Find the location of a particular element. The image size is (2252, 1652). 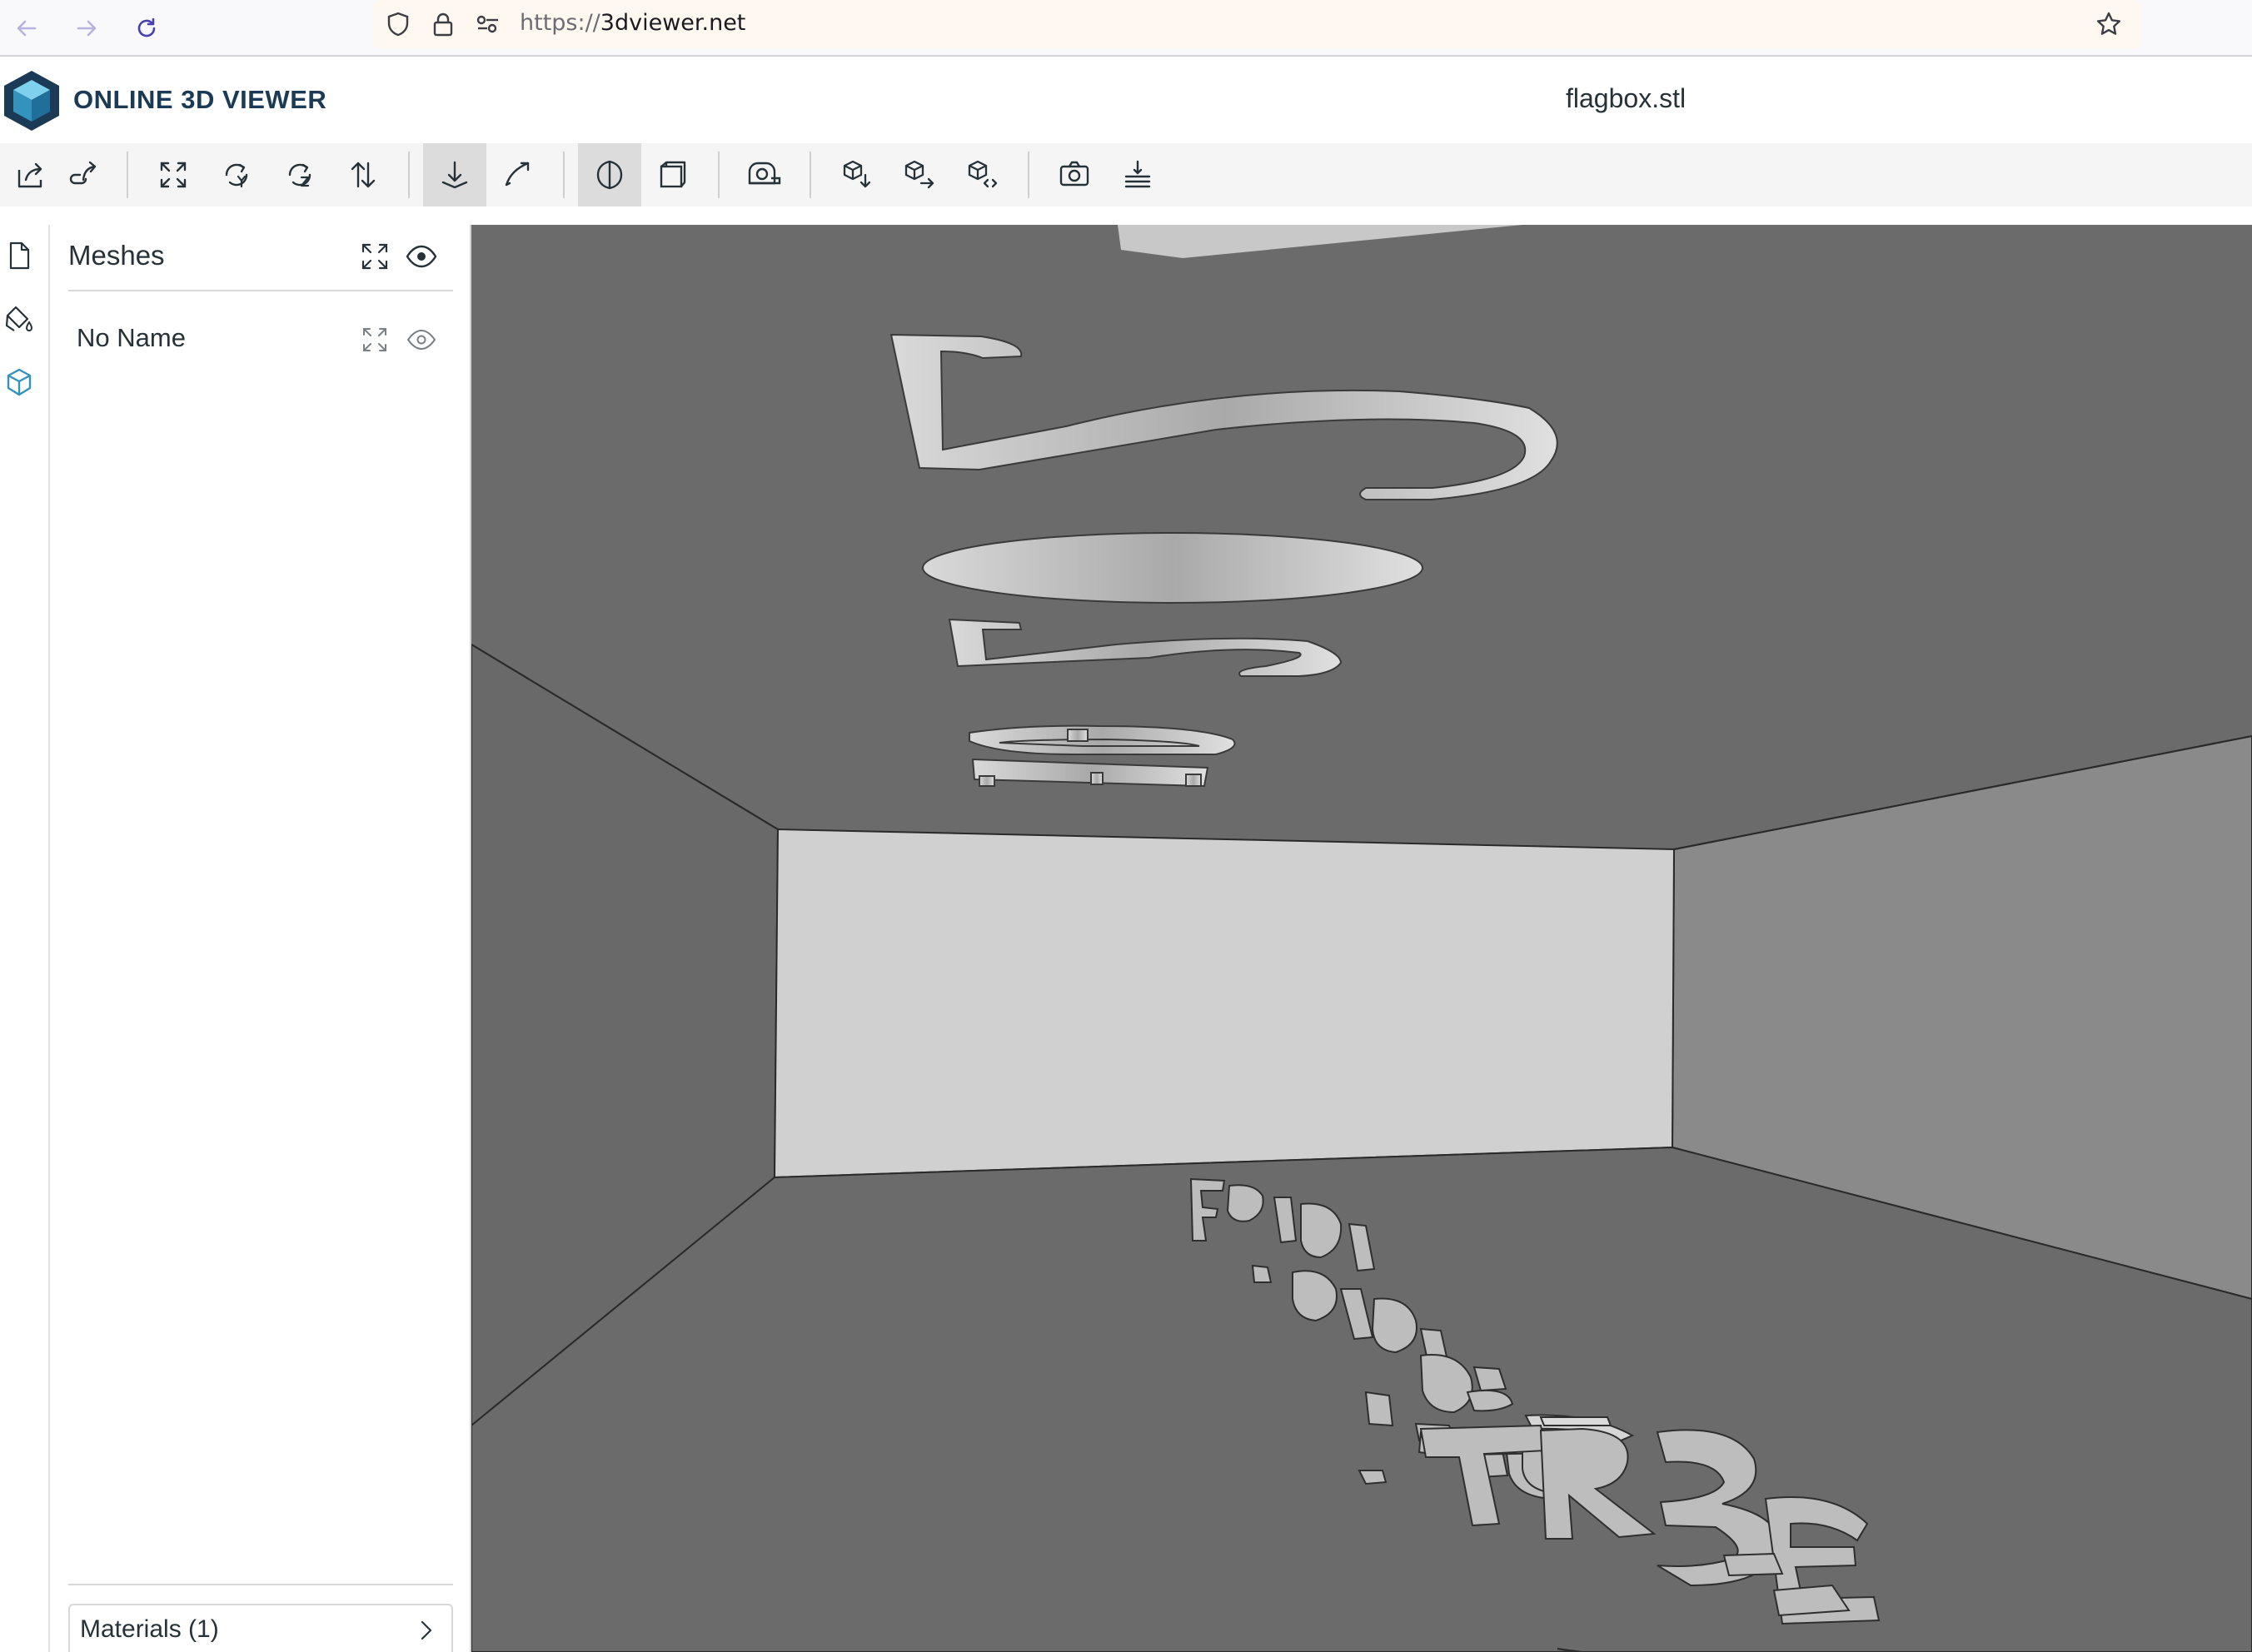

open-url-button is located at coordinates (83, 175).